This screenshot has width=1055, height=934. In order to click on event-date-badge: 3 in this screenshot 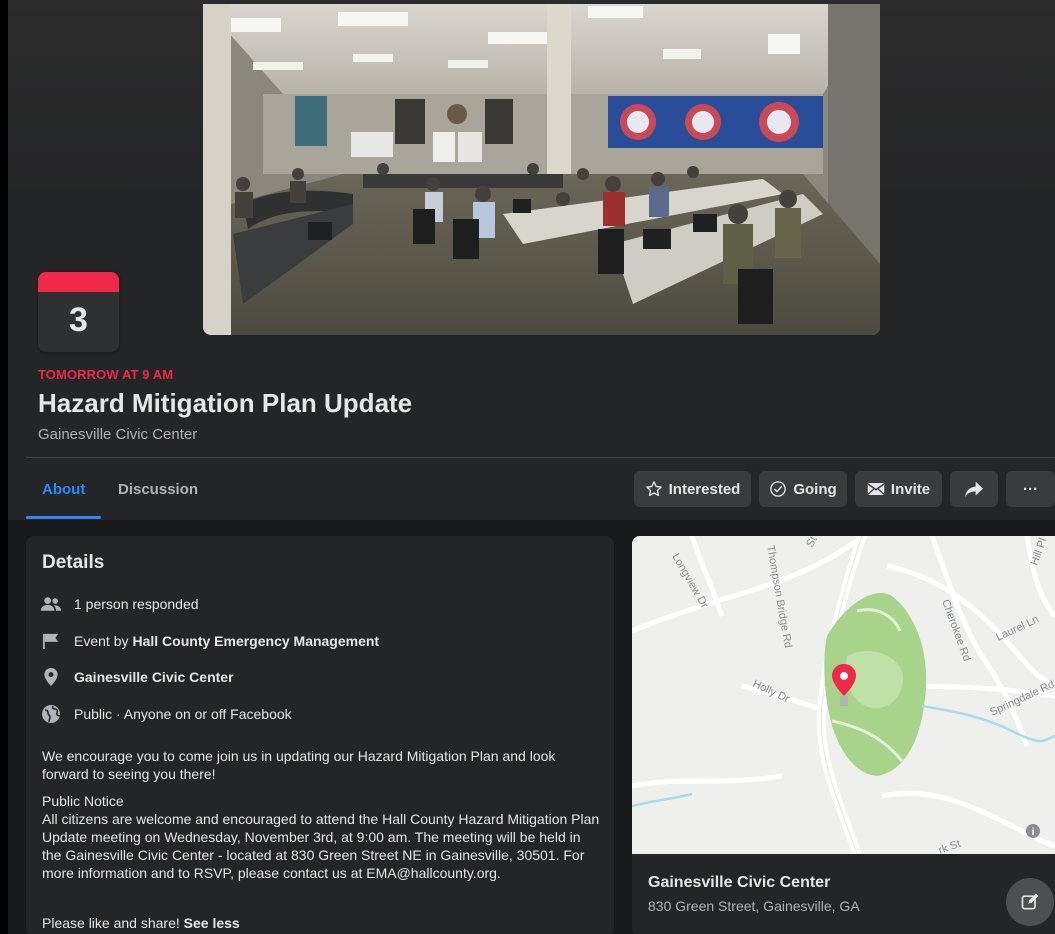, I will do `click(78, 312)`.